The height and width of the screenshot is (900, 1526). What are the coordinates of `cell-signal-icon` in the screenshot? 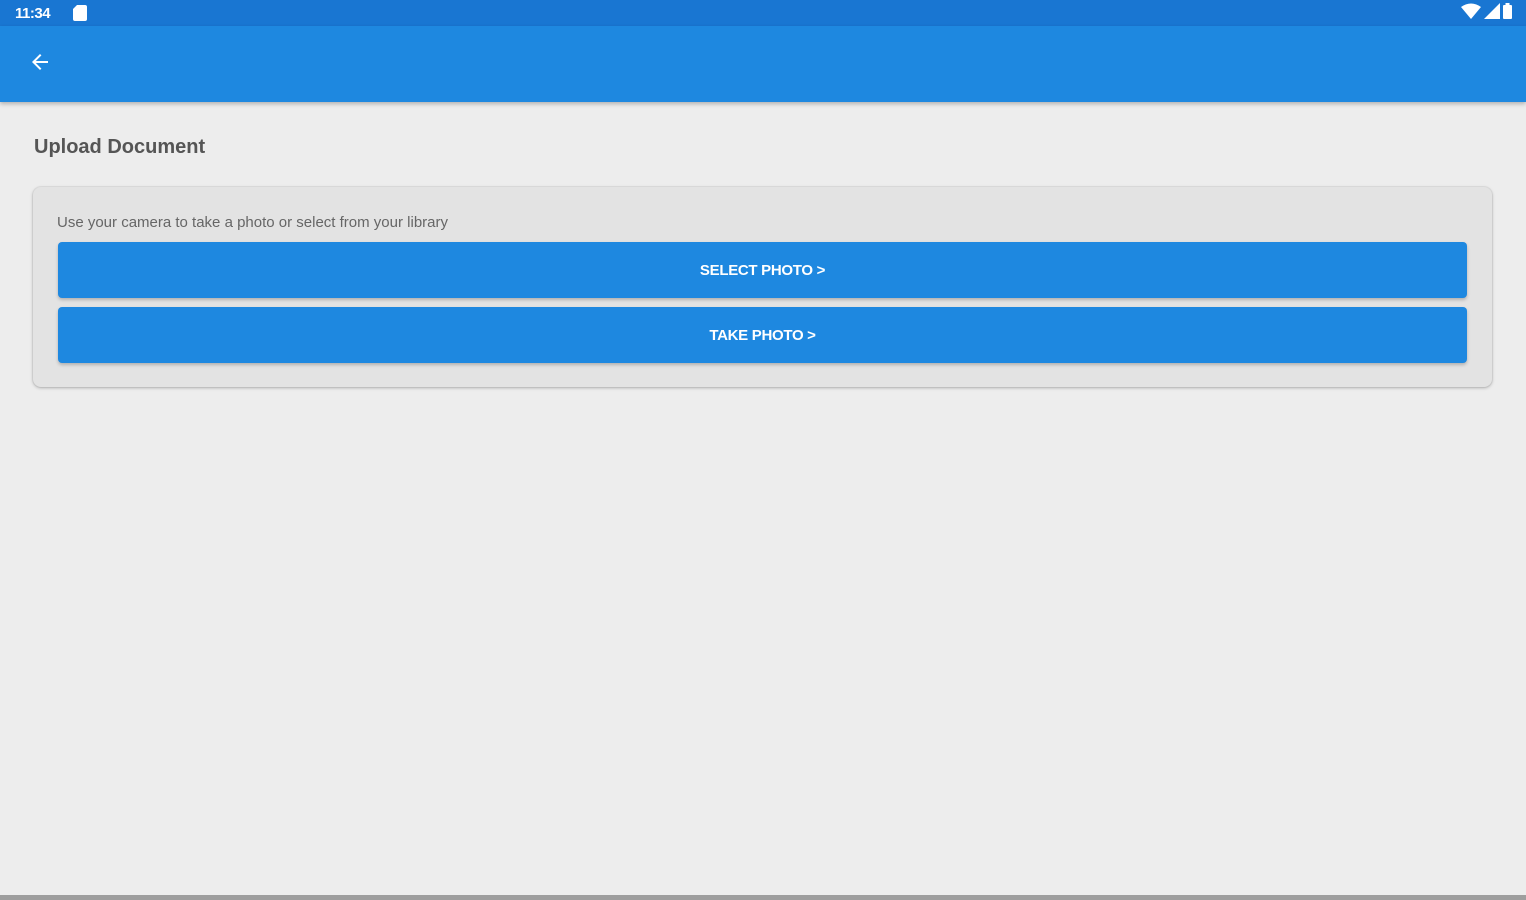 It's located at (1492, 13).